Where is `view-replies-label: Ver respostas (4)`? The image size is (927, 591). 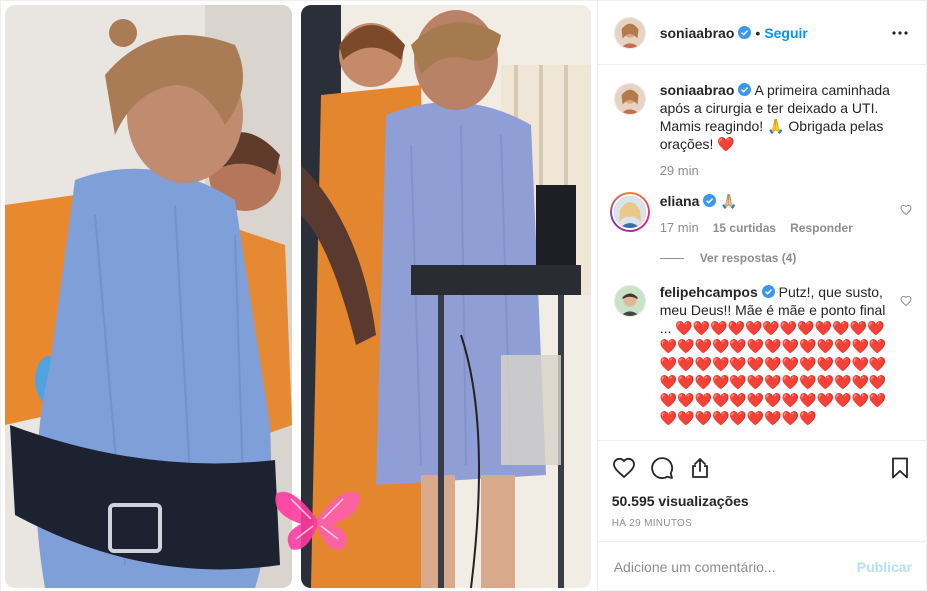
view-replies-label: Ver respostas (4) is located at coordinates (748, 258).